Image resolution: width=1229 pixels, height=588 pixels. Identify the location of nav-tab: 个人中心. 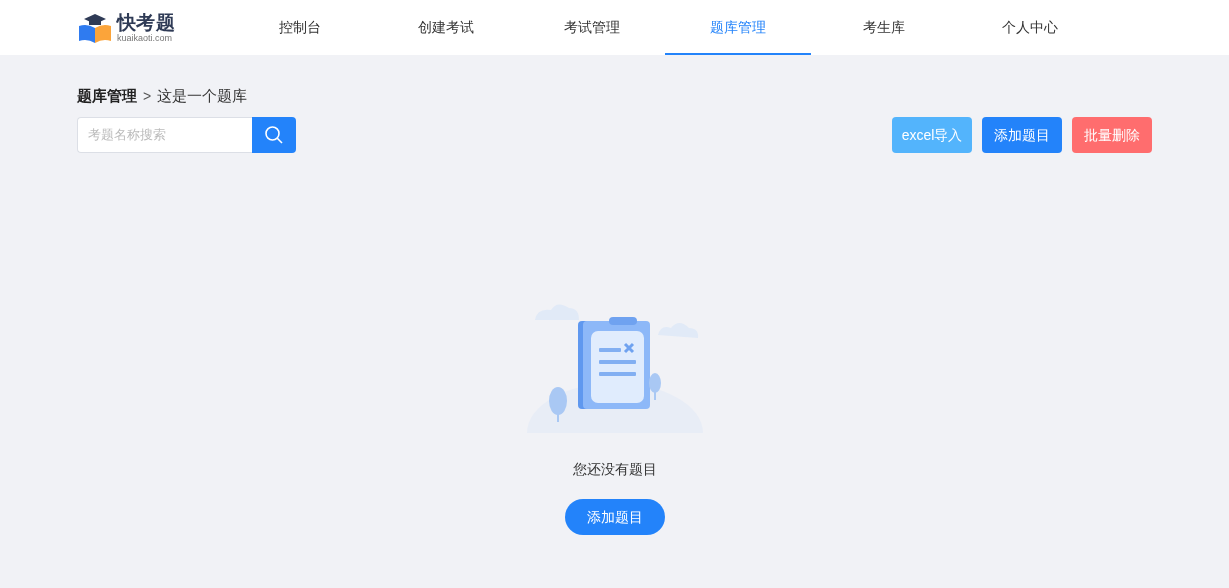
(1030, 27).